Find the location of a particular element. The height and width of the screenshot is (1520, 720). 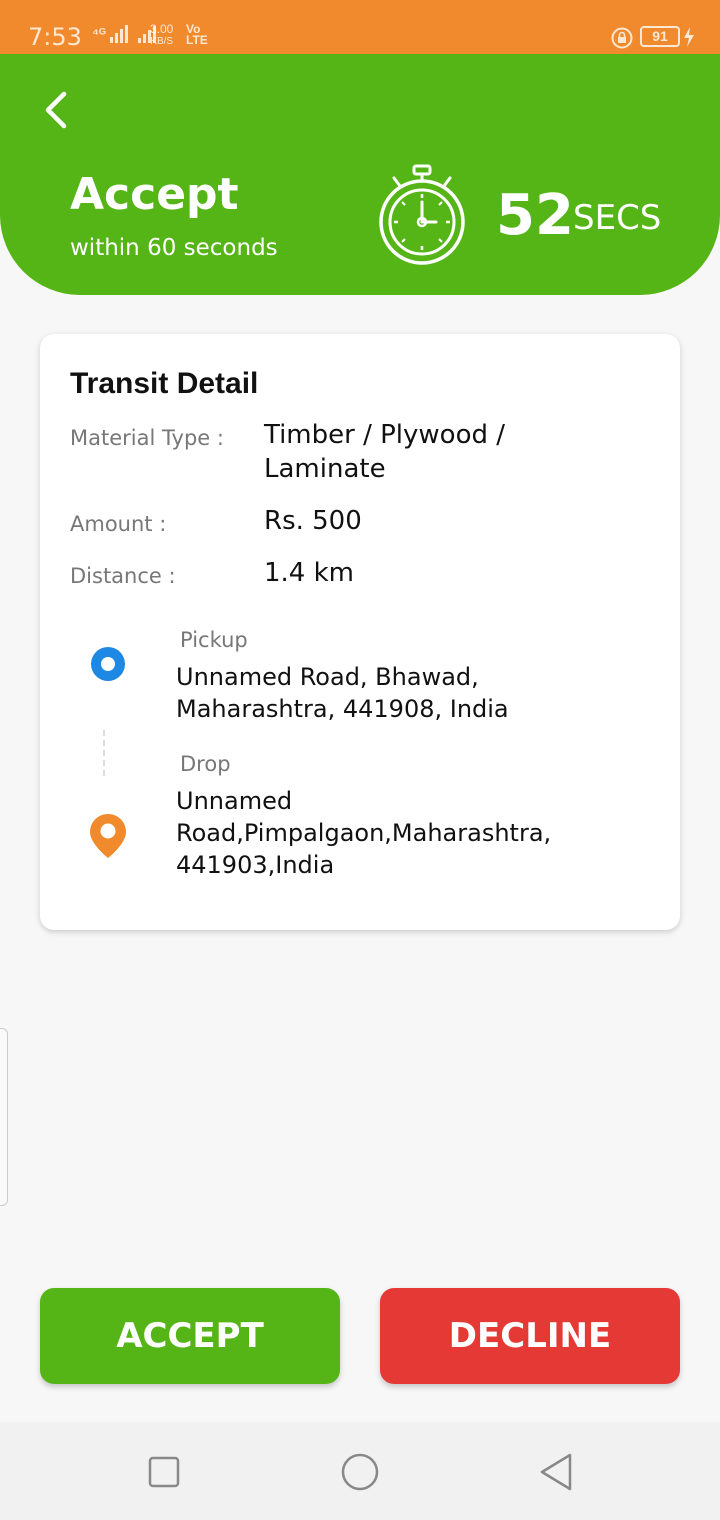

distance-label: Distance : is located at coordinates (123, 576).